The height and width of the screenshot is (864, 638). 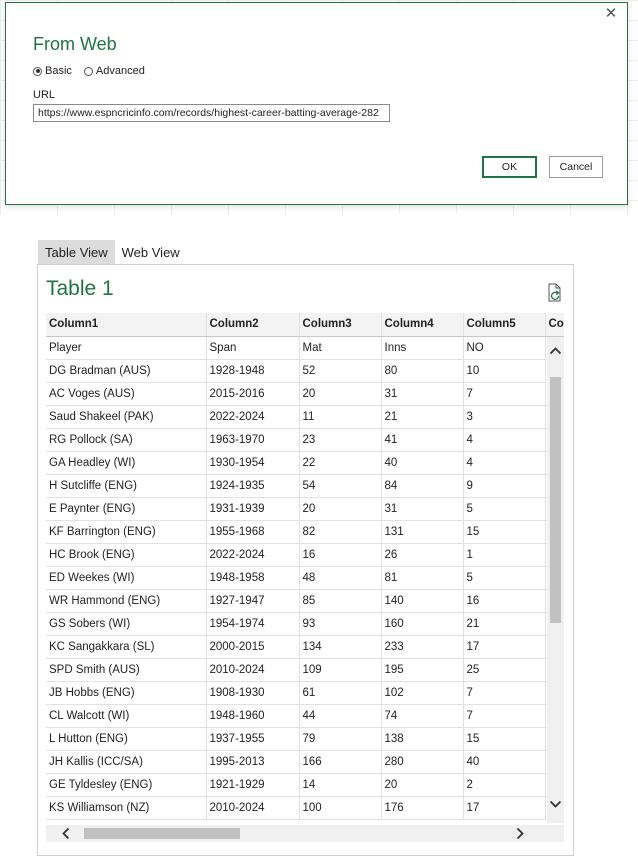 I want to click on table-cell: 1927-1947, so click(x=253, y=601).